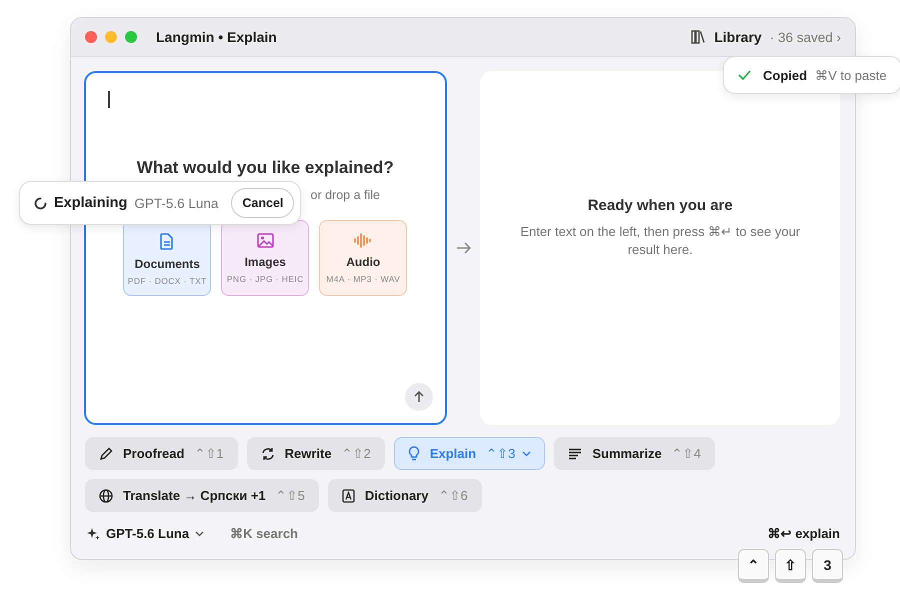 This screenshot has height=591, width=900. I want to click on toast-hint: ⌘V to paste, so click(851, 75).